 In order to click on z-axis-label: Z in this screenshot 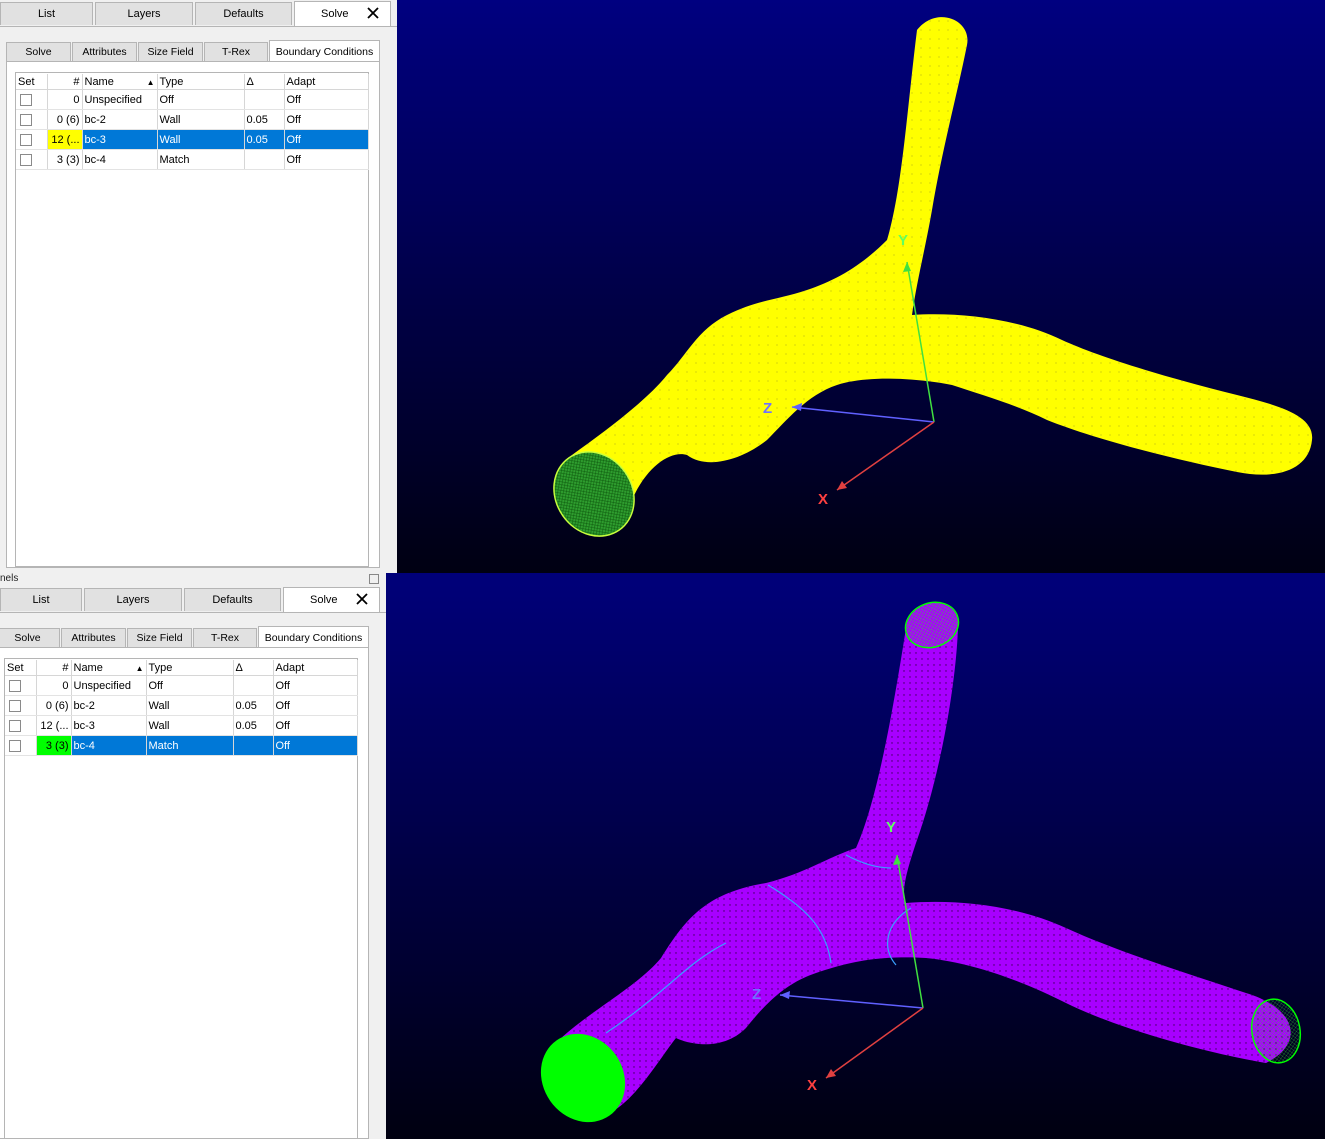, I will do `click(756, 994)`.